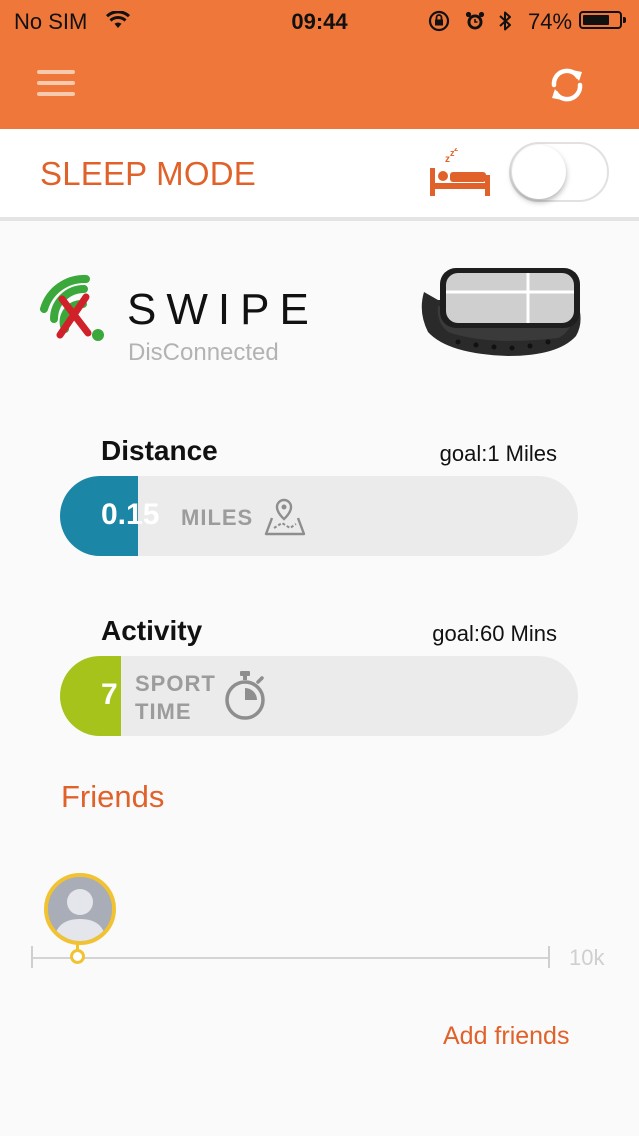  What do you see at coordinates (319, 21) in the screenshot?
I see `status-bar: No SIM 09:44 74%` at bounding box center [319, 21].